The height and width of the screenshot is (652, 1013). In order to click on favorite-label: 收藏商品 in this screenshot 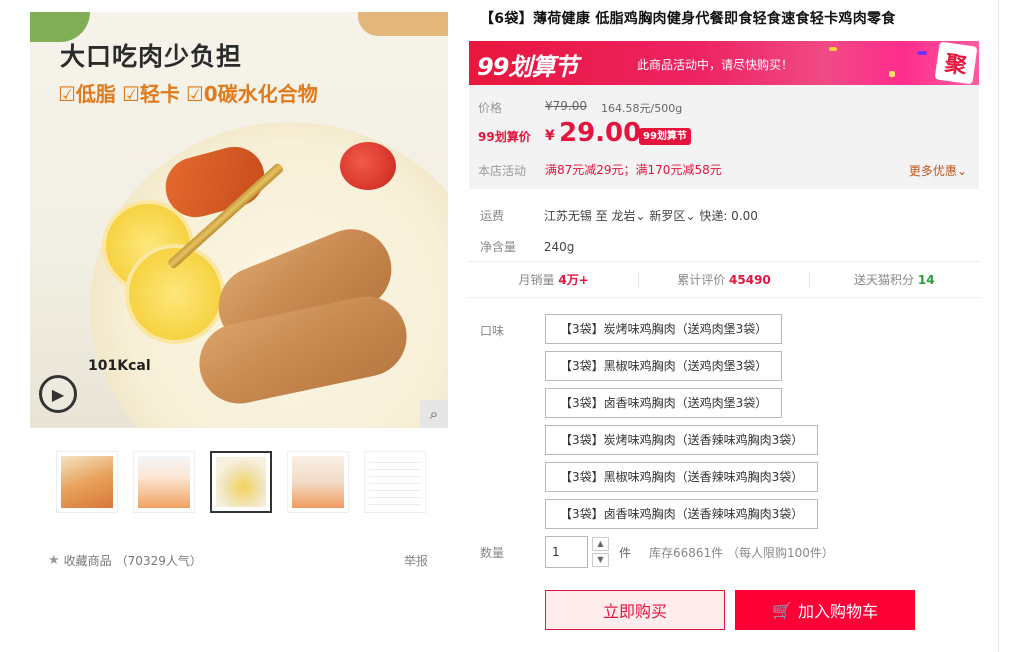, I will do `click(87, 561)`.